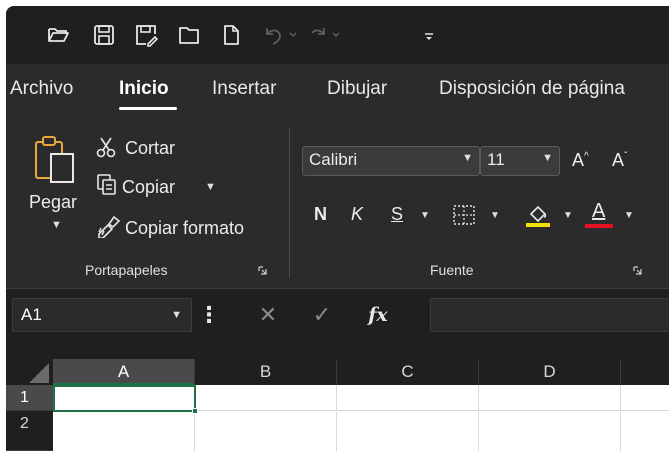 The image size is (669, 451). Describe the element at coordinates (124, 398) in the screenshot. I see `cell-a1` at that location.